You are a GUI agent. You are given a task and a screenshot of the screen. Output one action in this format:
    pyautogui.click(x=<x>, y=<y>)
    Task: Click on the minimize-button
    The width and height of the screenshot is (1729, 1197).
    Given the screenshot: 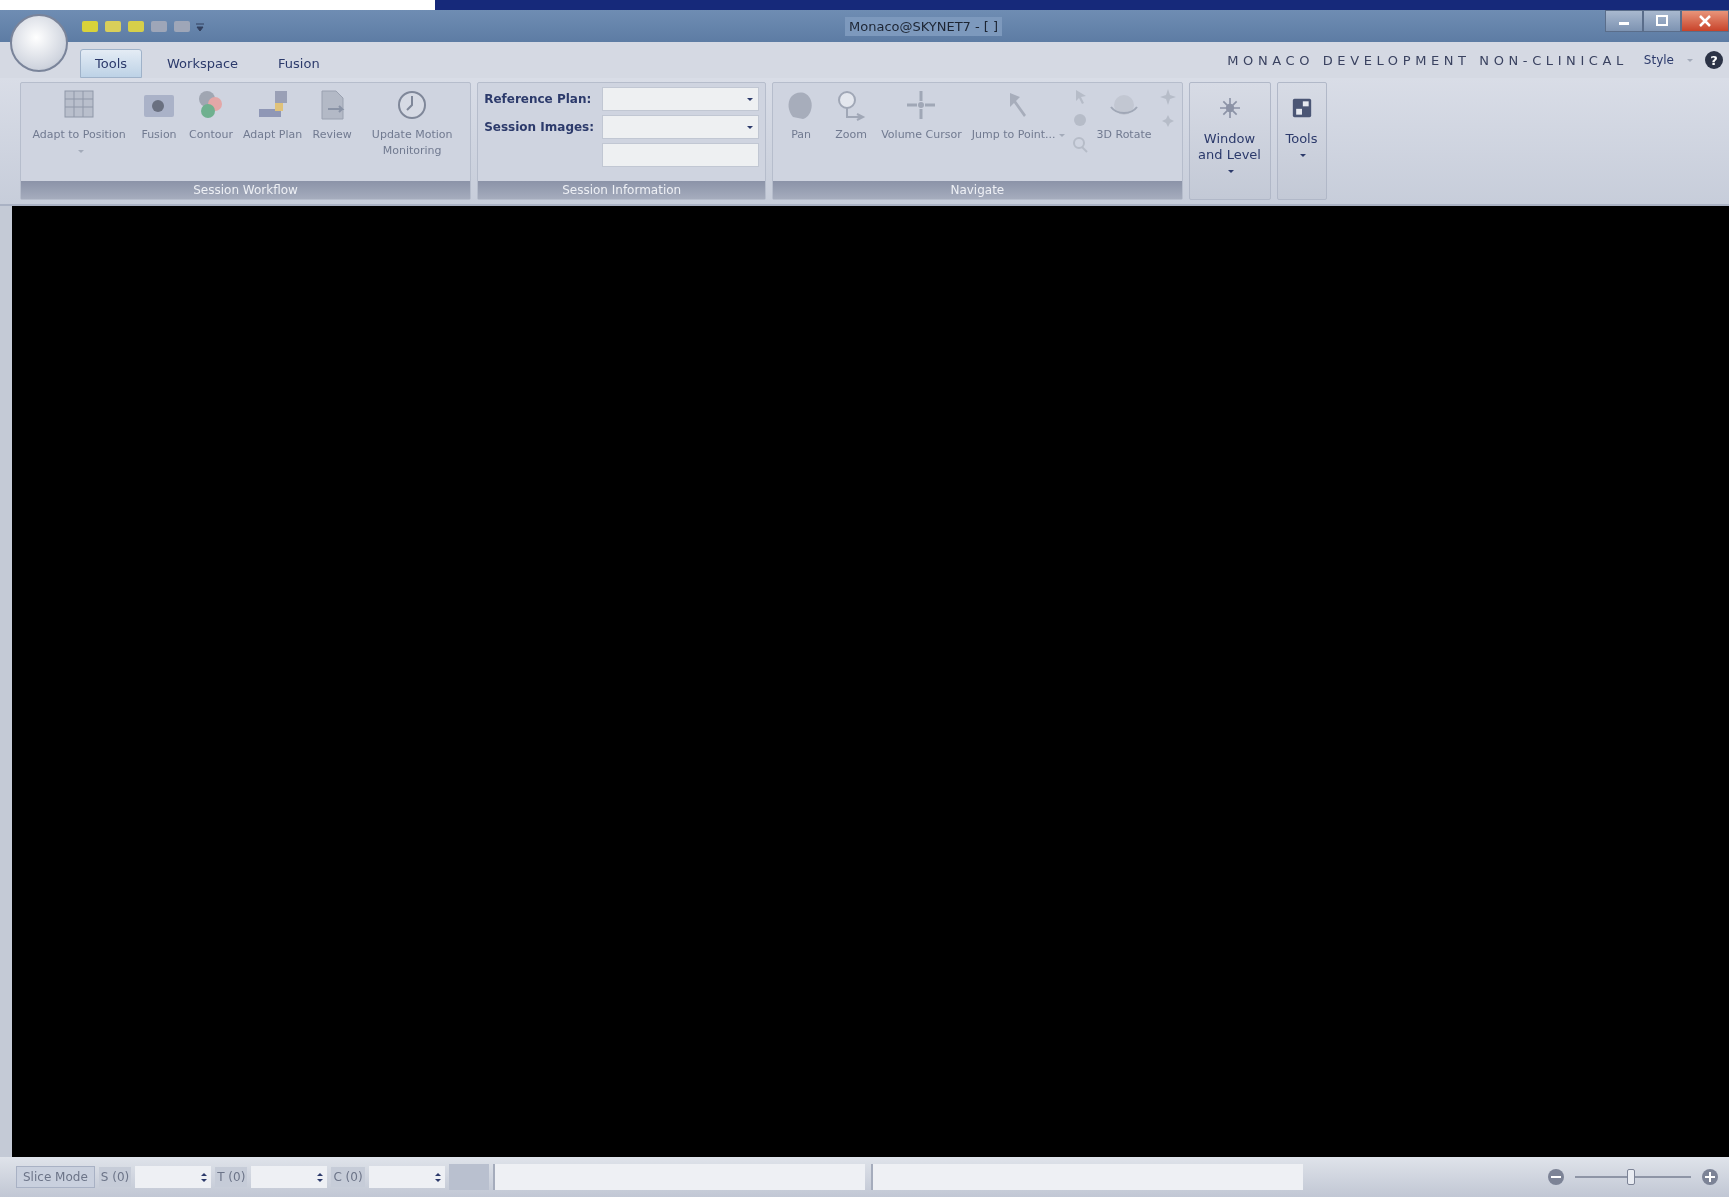 What is the action you would take?
    pyautogui.click(x=1624, y=21)
    